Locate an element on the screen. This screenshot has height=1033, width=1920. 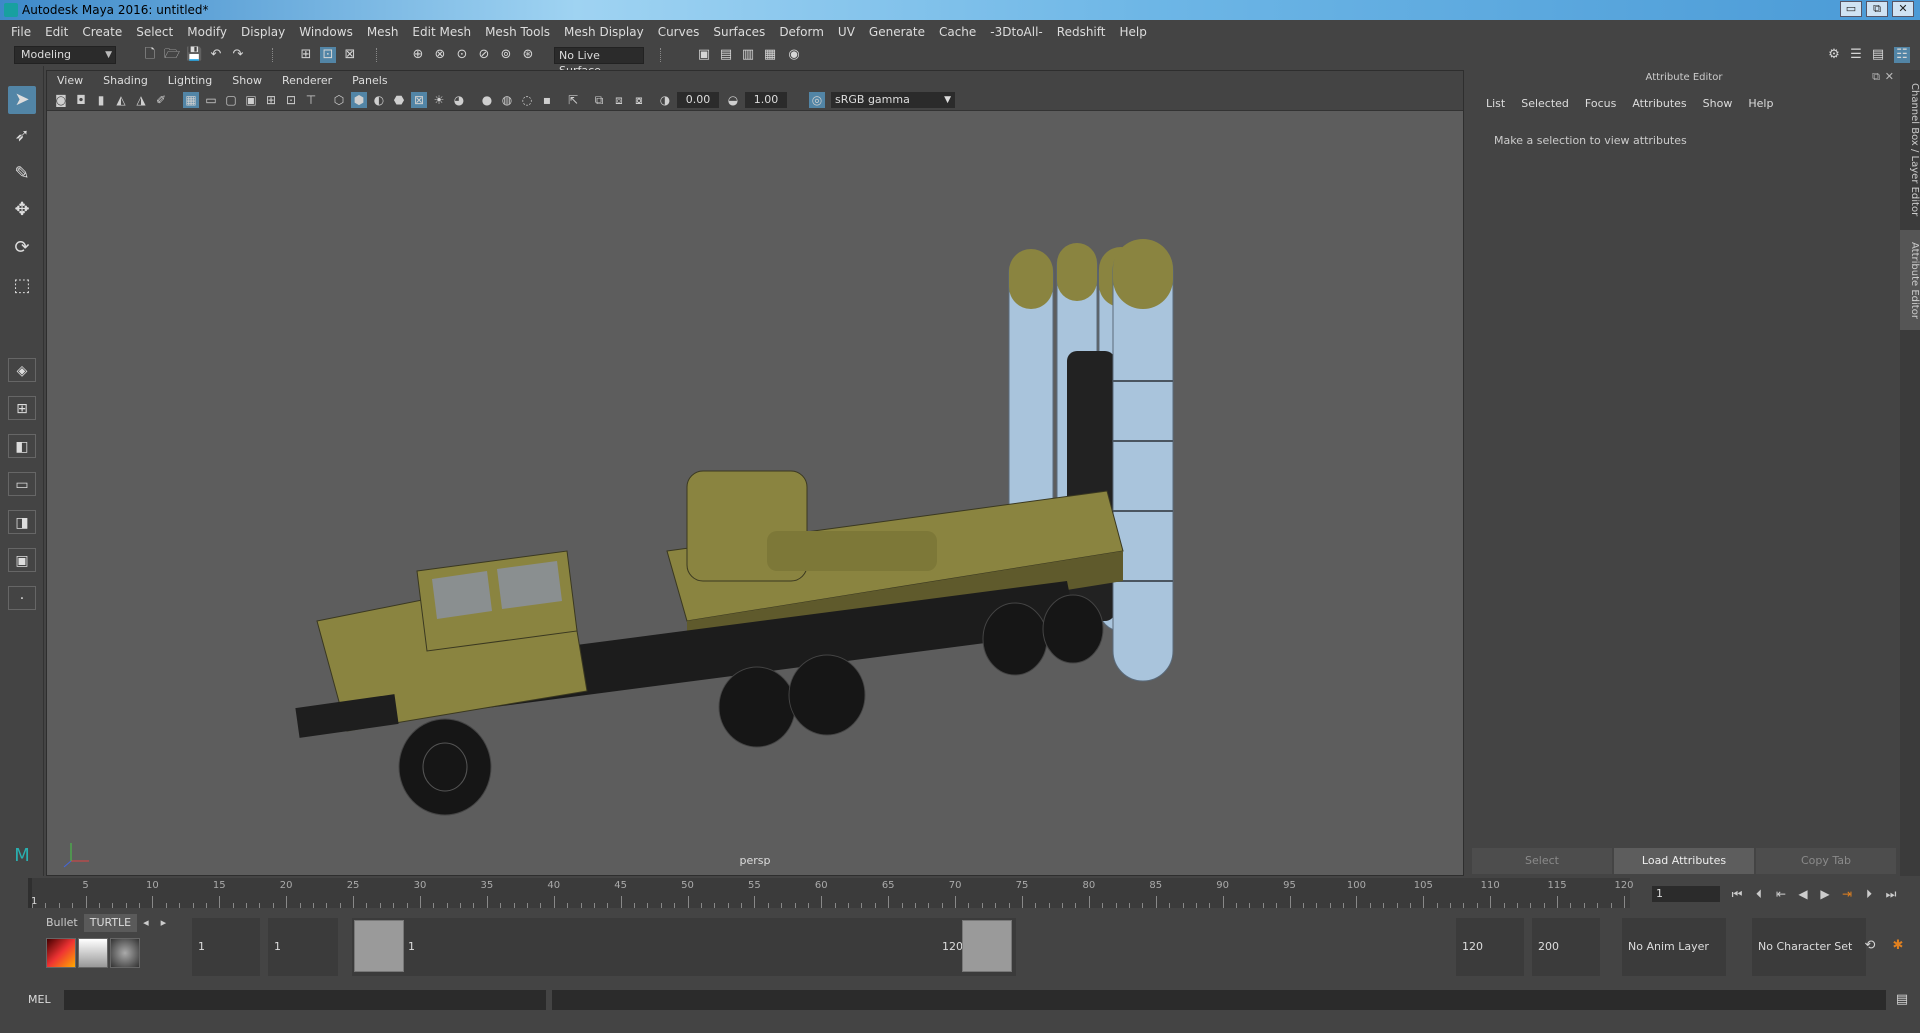
lasso-tool-icon: ➶ is located at coordinates (22, 136).